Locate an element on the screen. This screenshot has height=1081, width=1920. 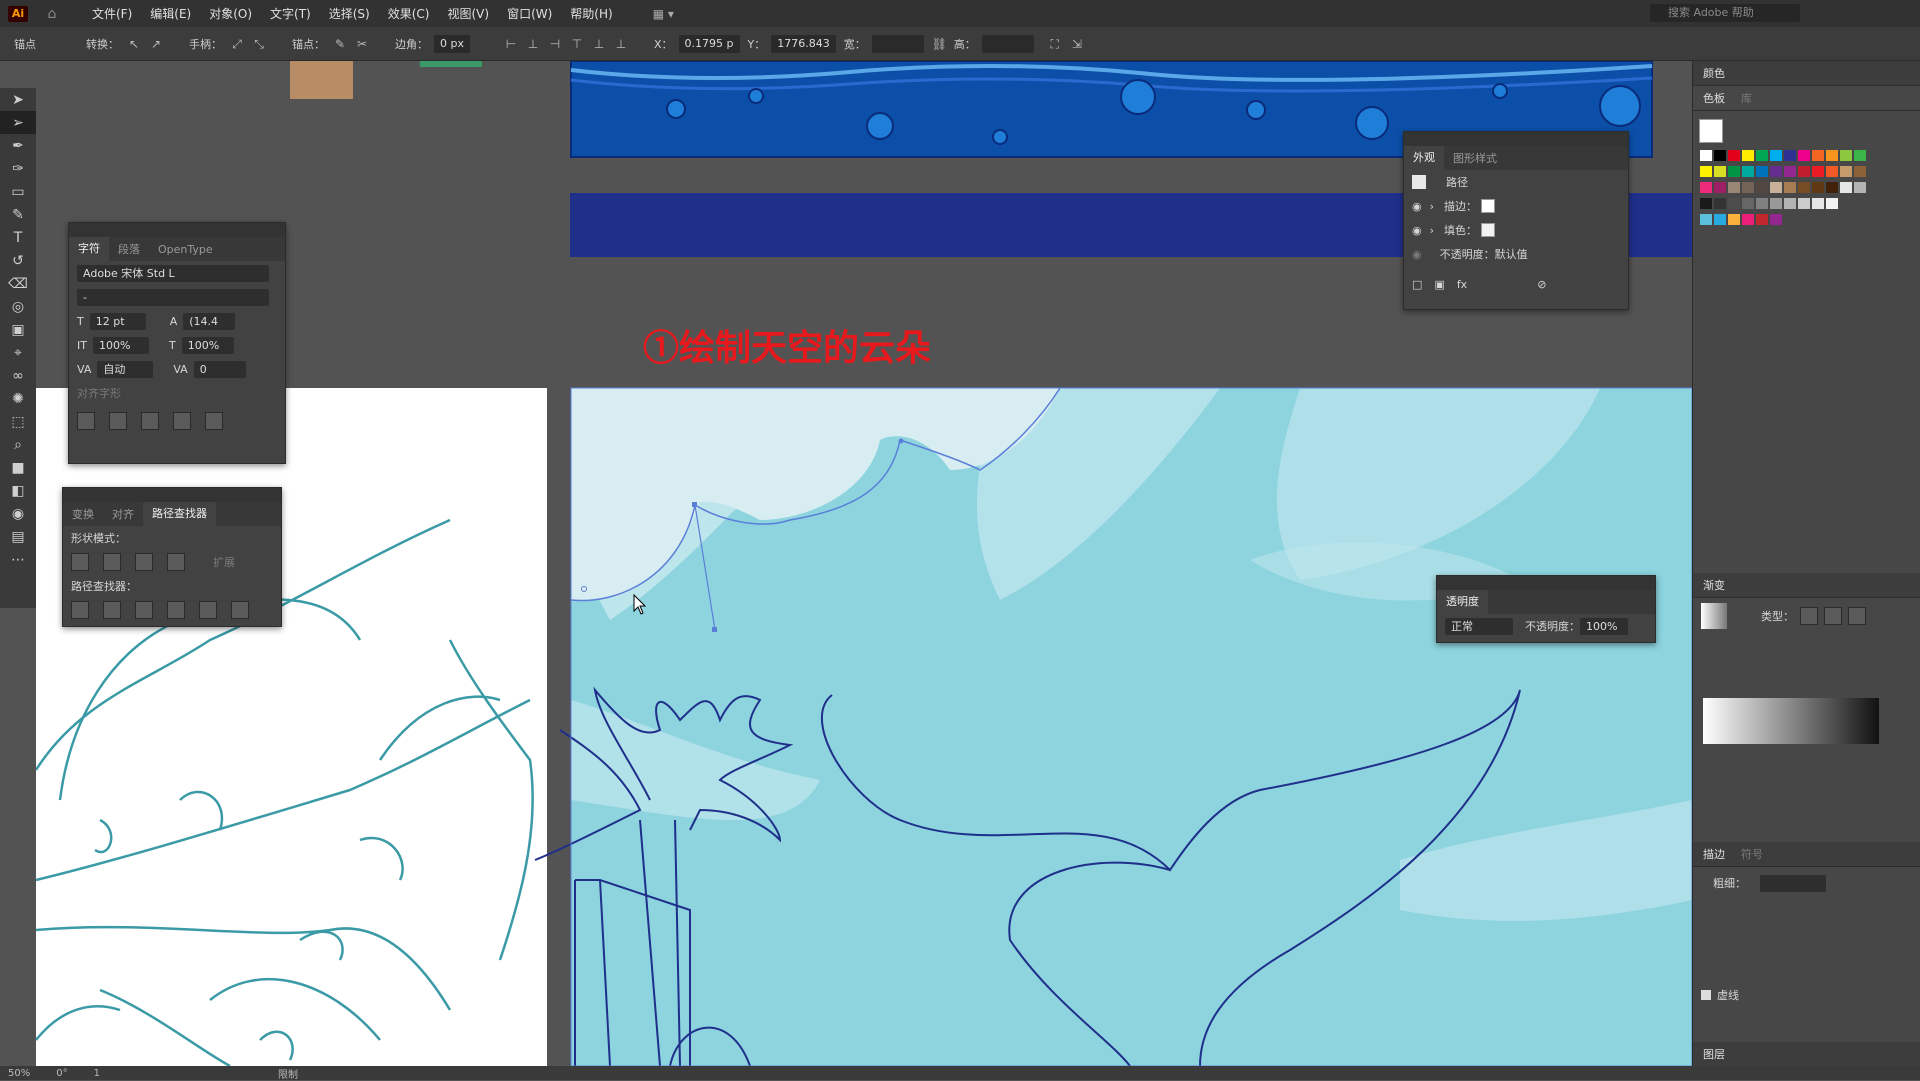
tab-appearance: 外观 is located at coordinates (1424, 158).